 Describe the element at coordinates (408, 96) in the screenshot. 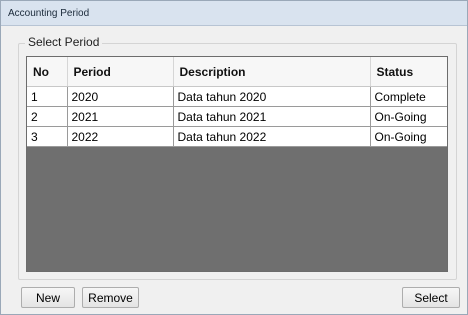

I see `cell-status: Complete` at that location.